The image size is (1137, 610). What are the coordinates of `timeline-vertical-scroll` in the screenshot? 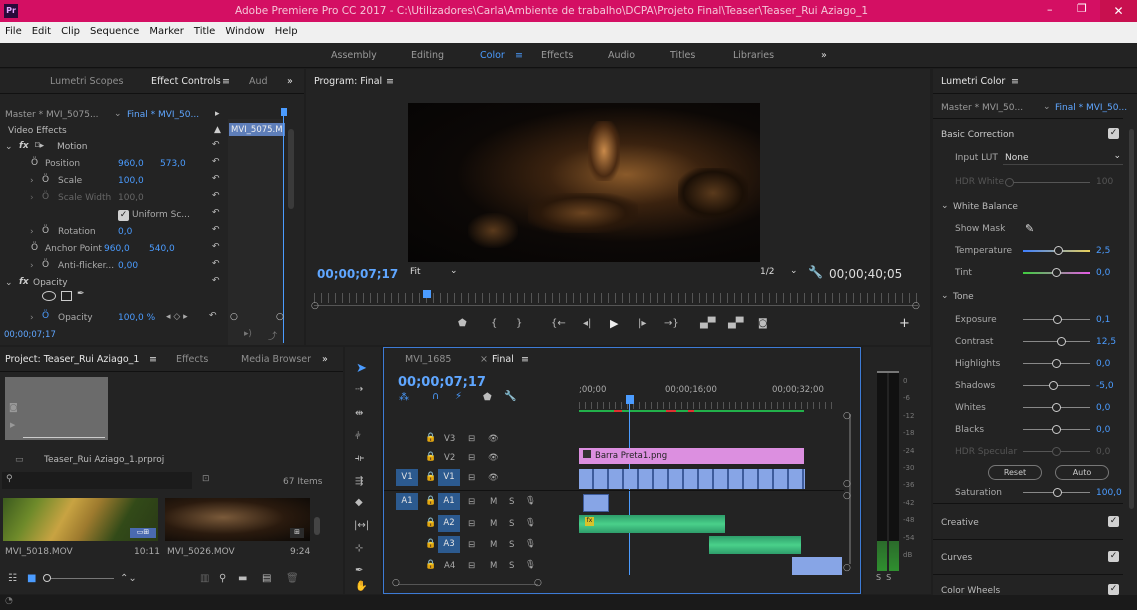 It's located at (850, 489).